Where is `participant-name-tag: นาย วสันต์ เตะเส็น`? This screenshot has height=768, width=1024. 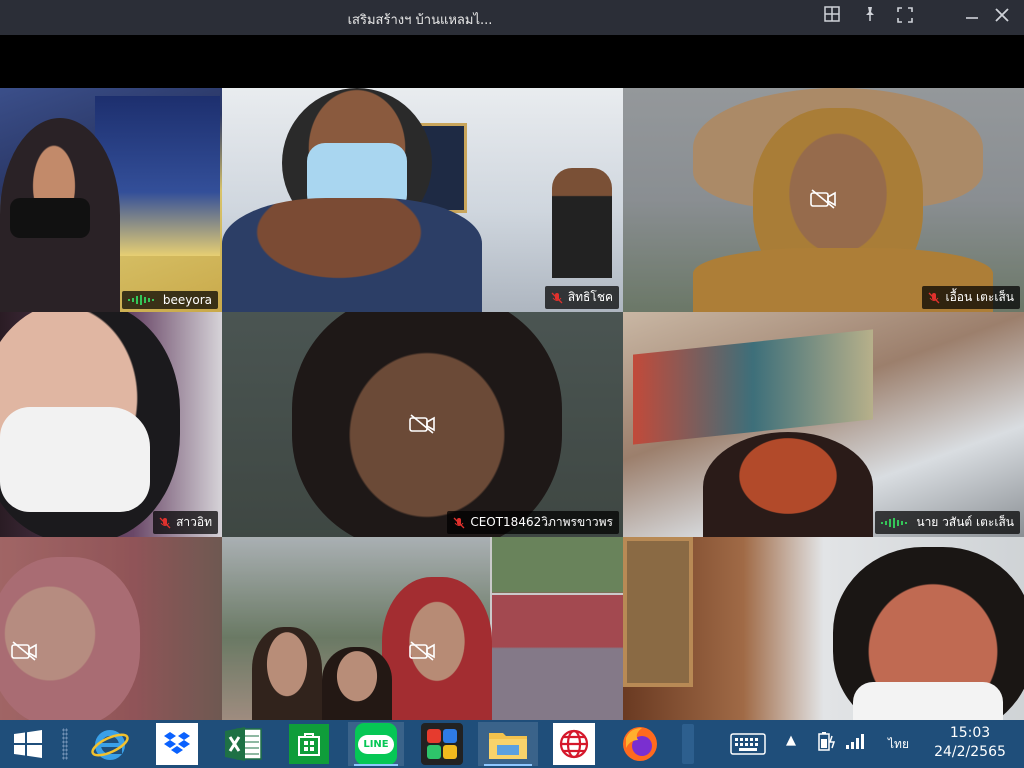 participant-name-tag: นาย วสันต์ เตะเส็น is located at coordinates (947, 522).